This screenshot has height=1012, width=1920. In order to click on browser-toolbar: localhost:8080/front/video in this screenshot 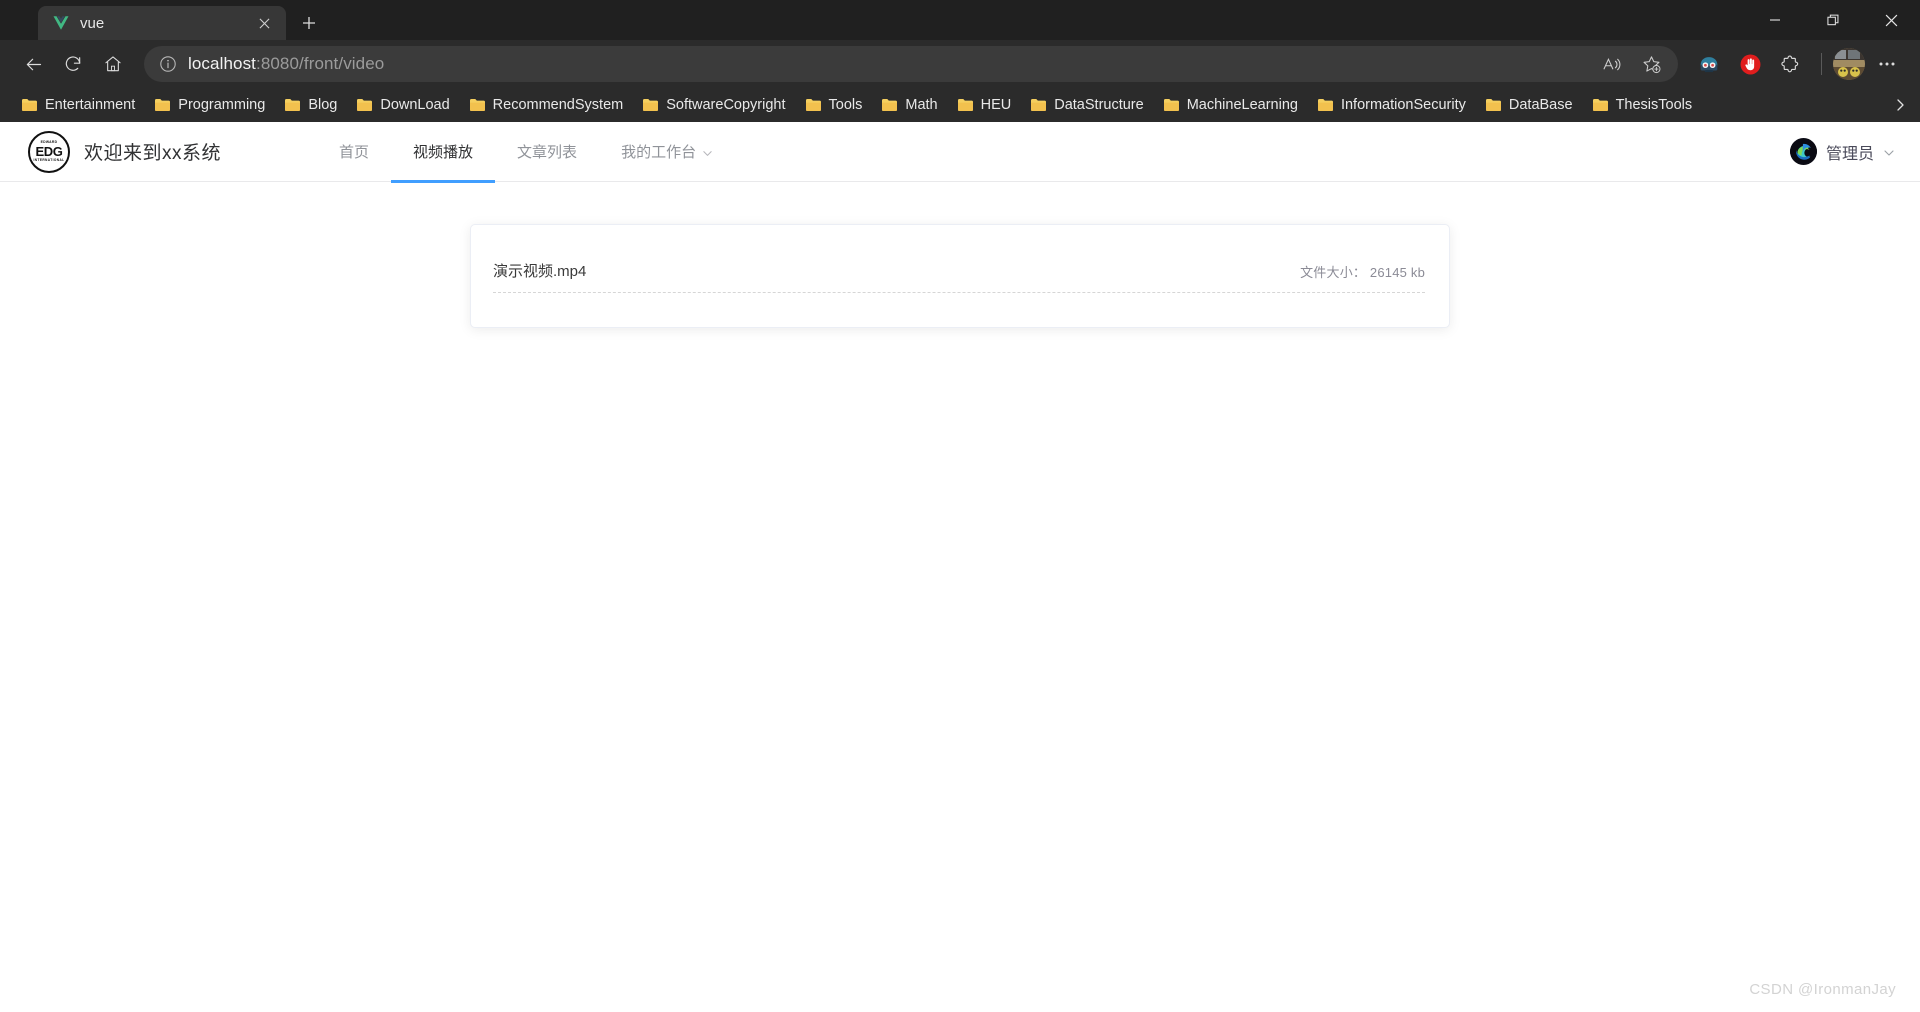, I will do `click(960, 64)`.